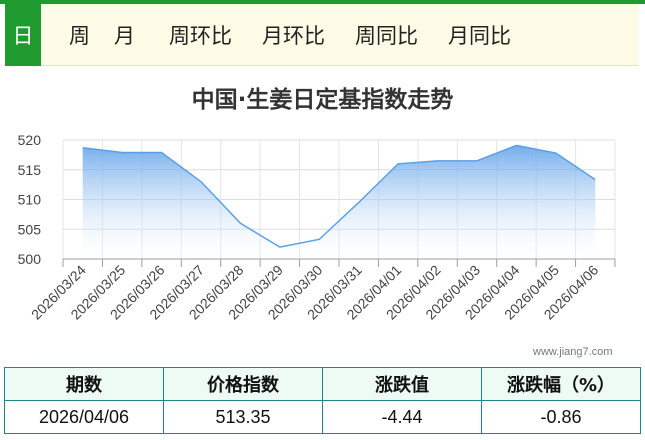 The width and height of the screenshot is (645, 440). Describe the element at coordinates (30, 229) in the screenshot. I see `y-tick-label: 505` at that location.